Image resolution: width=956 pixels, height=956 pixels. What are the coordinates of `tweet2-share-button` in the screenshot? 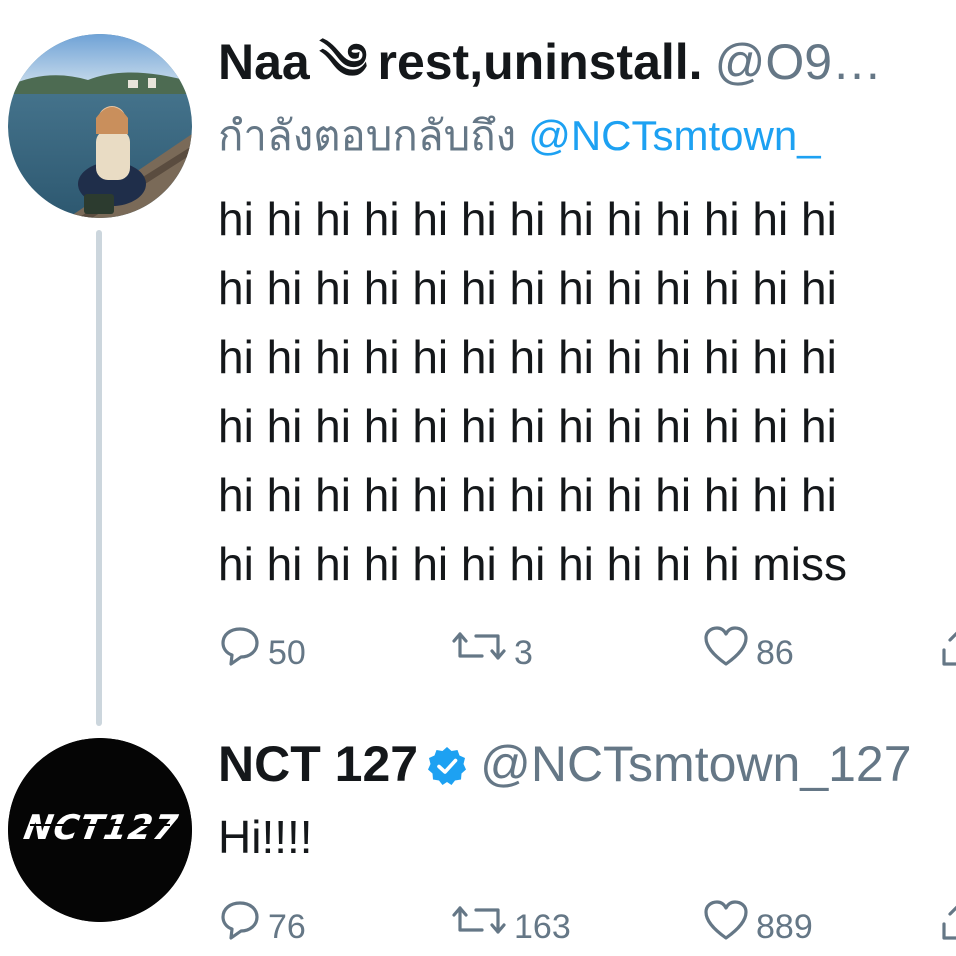 It's located at (947, 920).